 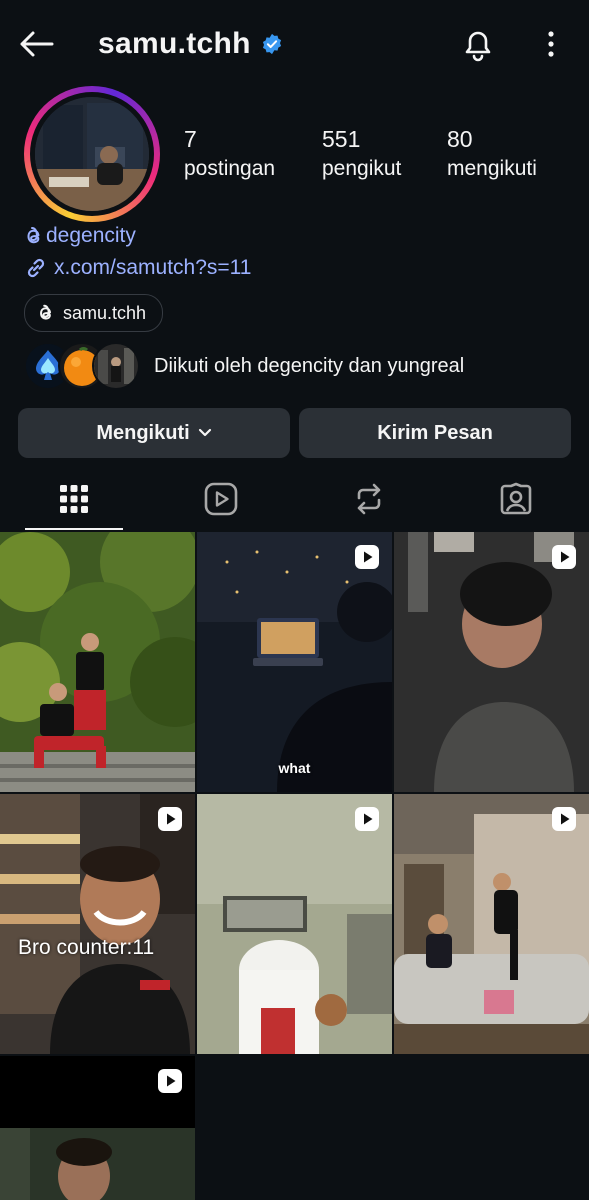 I want to click on stat-following-label: mengikuti, so click(x=492, y=168).